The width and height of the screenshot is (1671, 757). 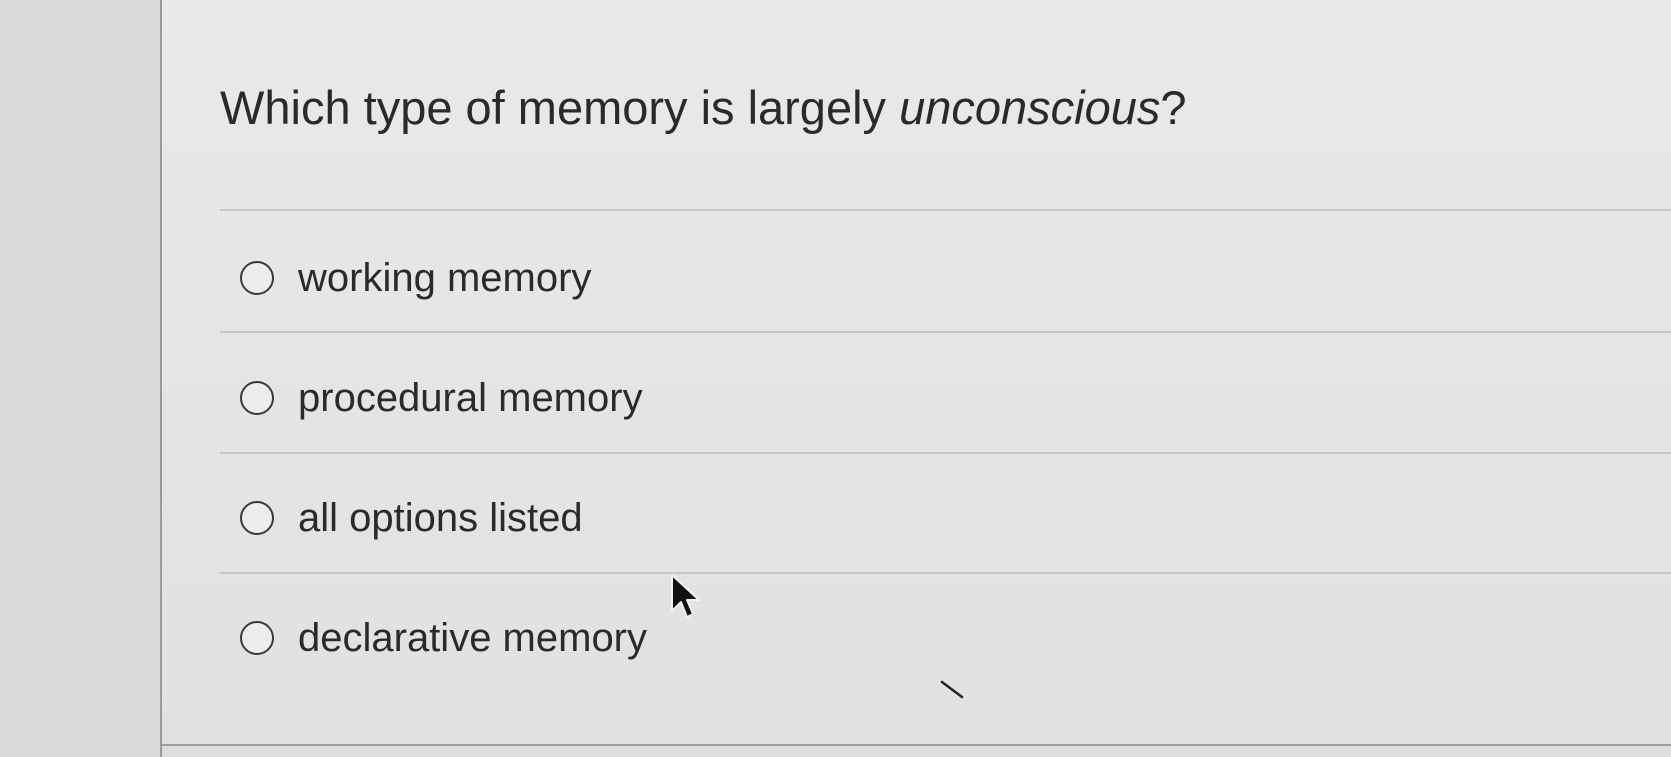 I want to click on option-working-memory: working memory, so click(x=415, y=278).